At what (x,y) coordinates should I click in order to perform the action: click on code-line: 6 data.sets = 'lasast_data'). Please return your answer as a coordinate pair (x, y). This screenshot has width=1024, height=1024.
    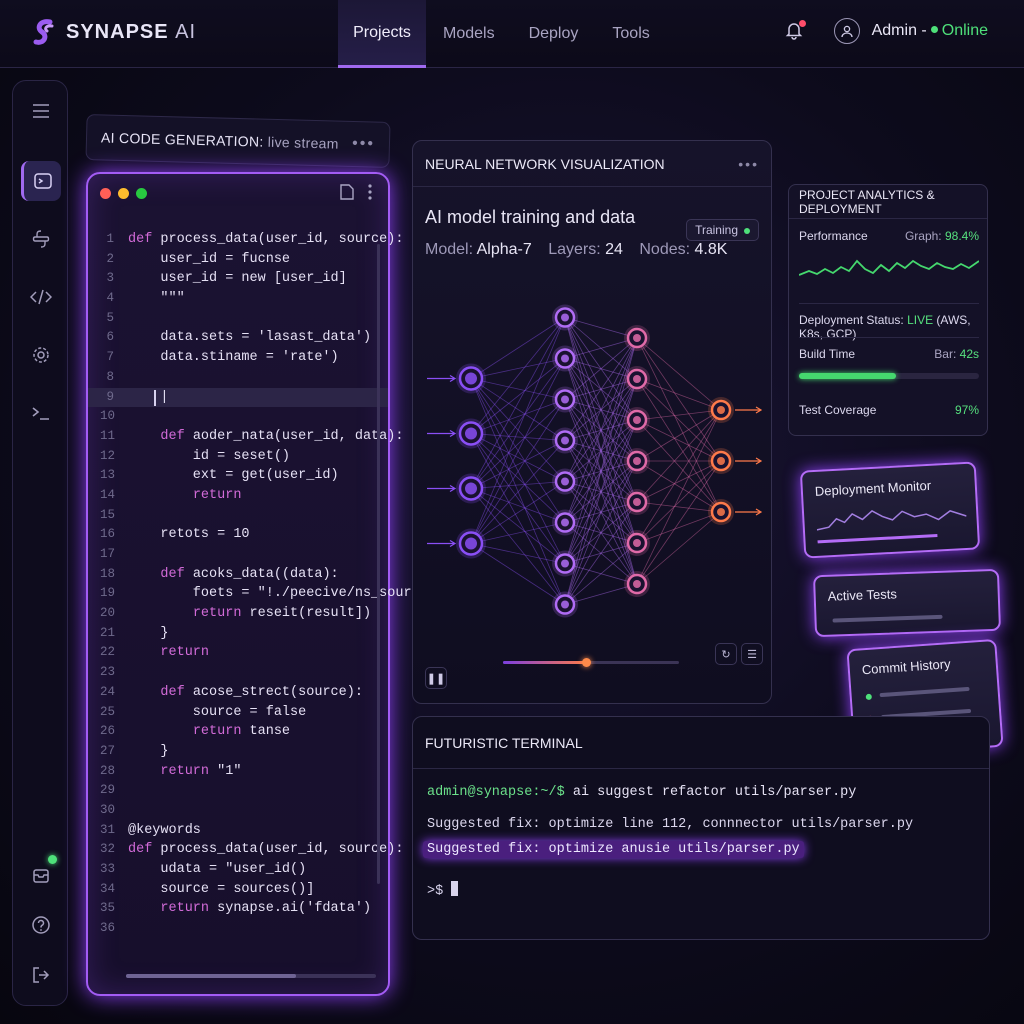
    Looking at the image, I should click on (238, 338).